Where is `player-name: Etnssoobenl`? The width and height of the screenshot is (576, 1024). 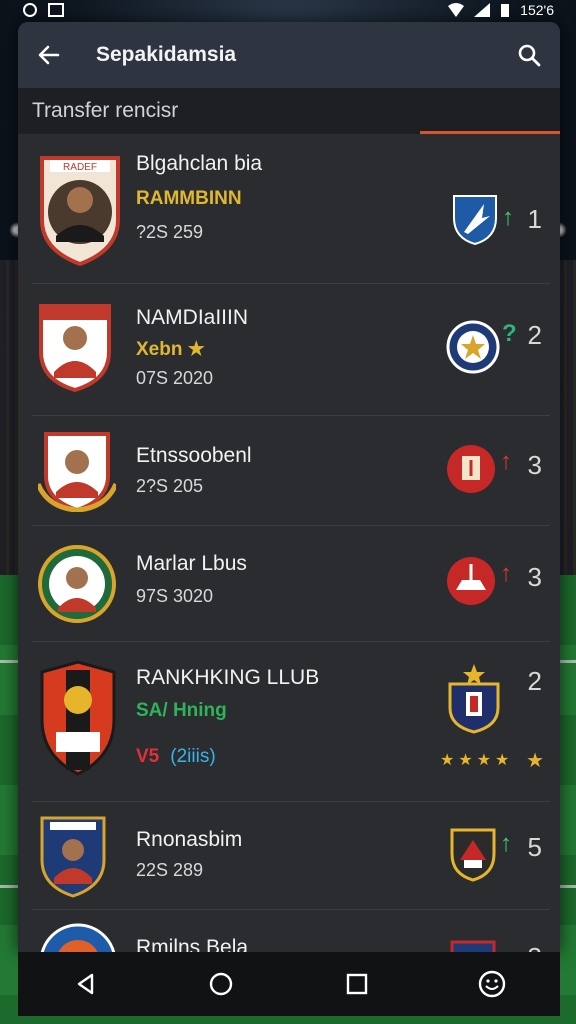
player-name: Etnssoobenl is located at coordinates (194, 455).